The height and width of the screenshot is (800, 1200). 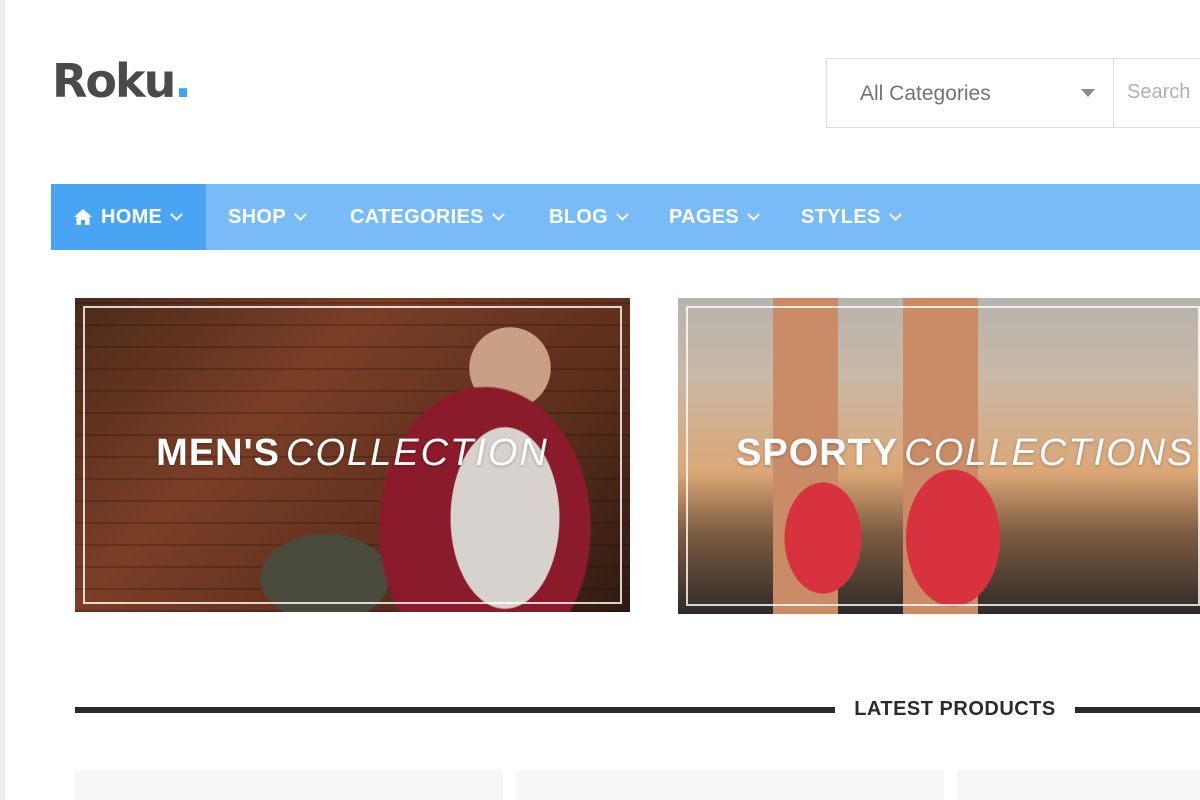 I want to click on brand-logo: Roku., so click(x=122, y=81).